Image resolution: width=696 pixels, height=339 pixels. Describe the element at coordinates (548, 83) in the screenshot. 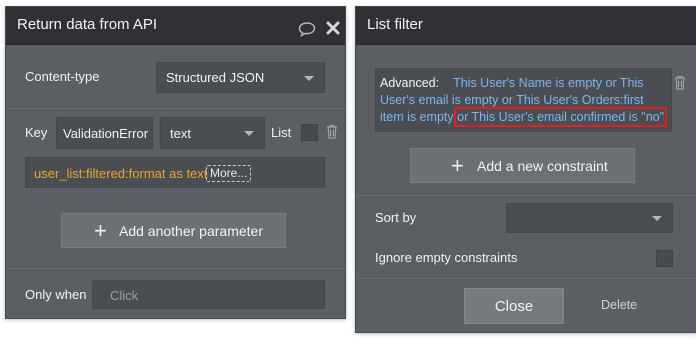

I see `advanced-line-1: This User's Name is empty or This` at that location.